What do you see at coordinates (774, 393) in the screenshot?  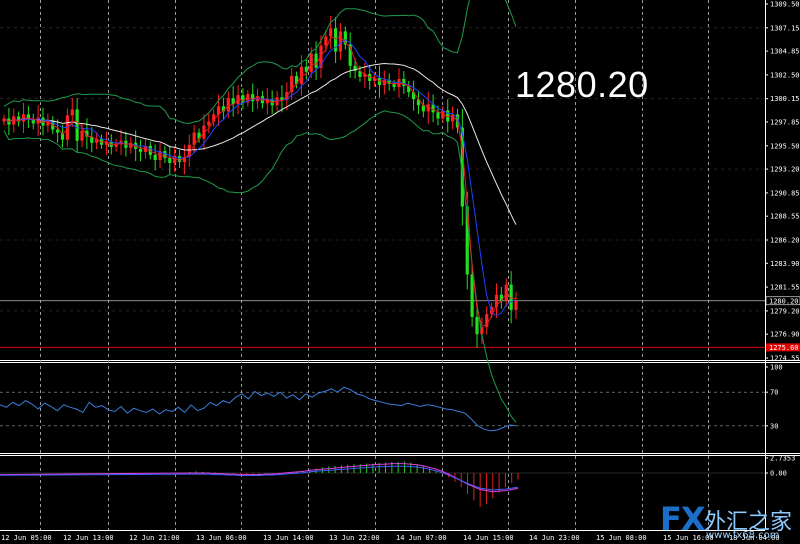 I see `rsi-tick-label: 70` at bounding box center [774, 393].